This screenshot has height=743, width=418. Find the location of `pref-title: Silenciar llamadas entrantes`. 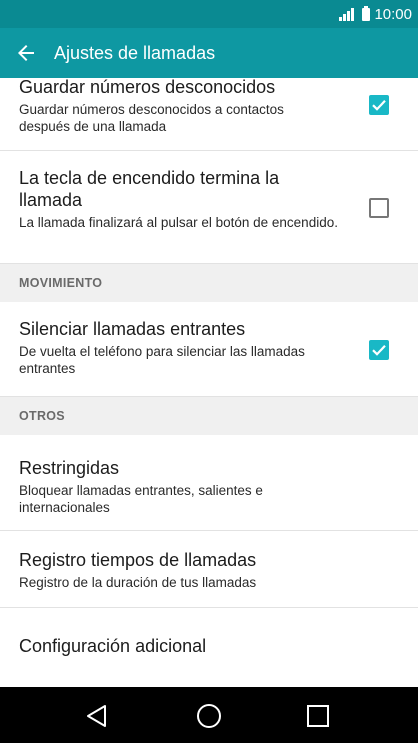

pref-title: Silenciar llamadas entrantes is located at coordinates (132, 329).